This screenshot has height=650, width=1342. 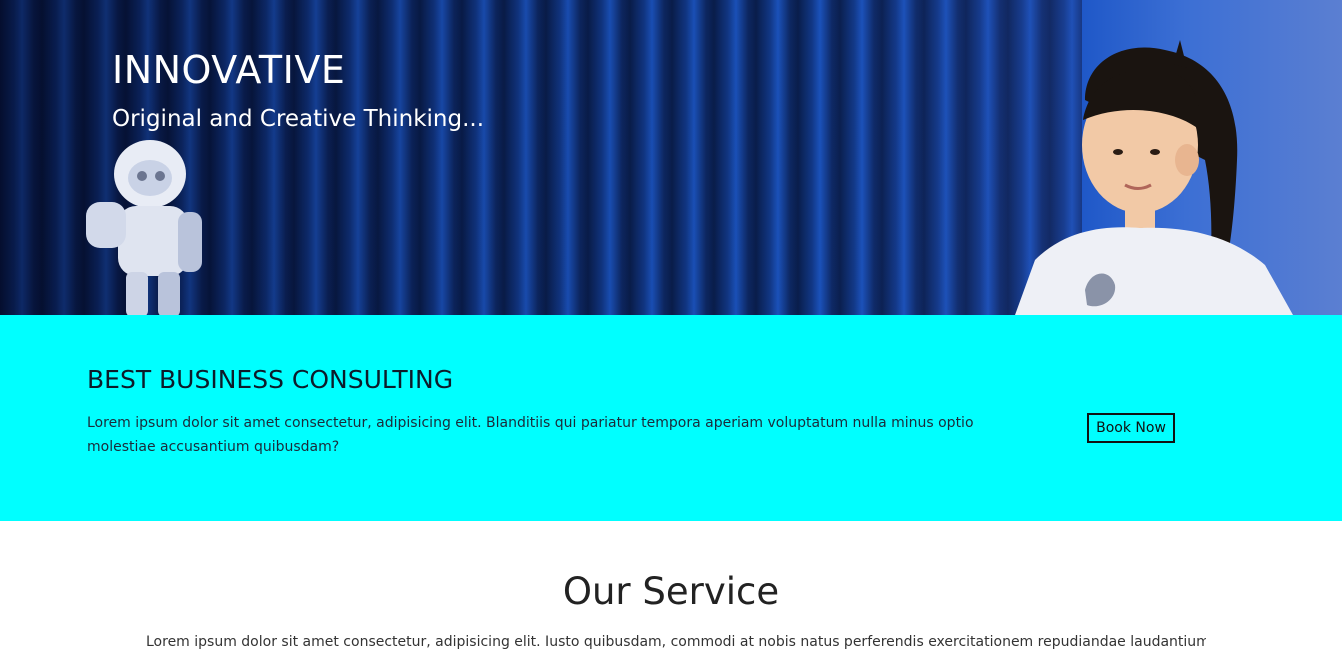 What do you see at coordinates (229, 70) in the screenshot?
I see `hero-title: INNOVATIVE` at bounding box center [229, 70].